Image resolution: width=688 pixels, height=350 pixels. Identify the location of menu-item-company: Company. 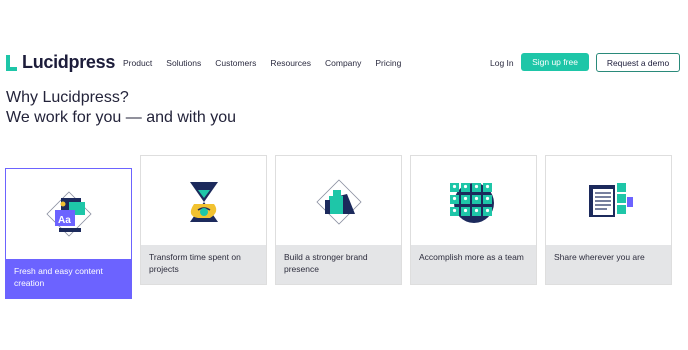
(343, 63).